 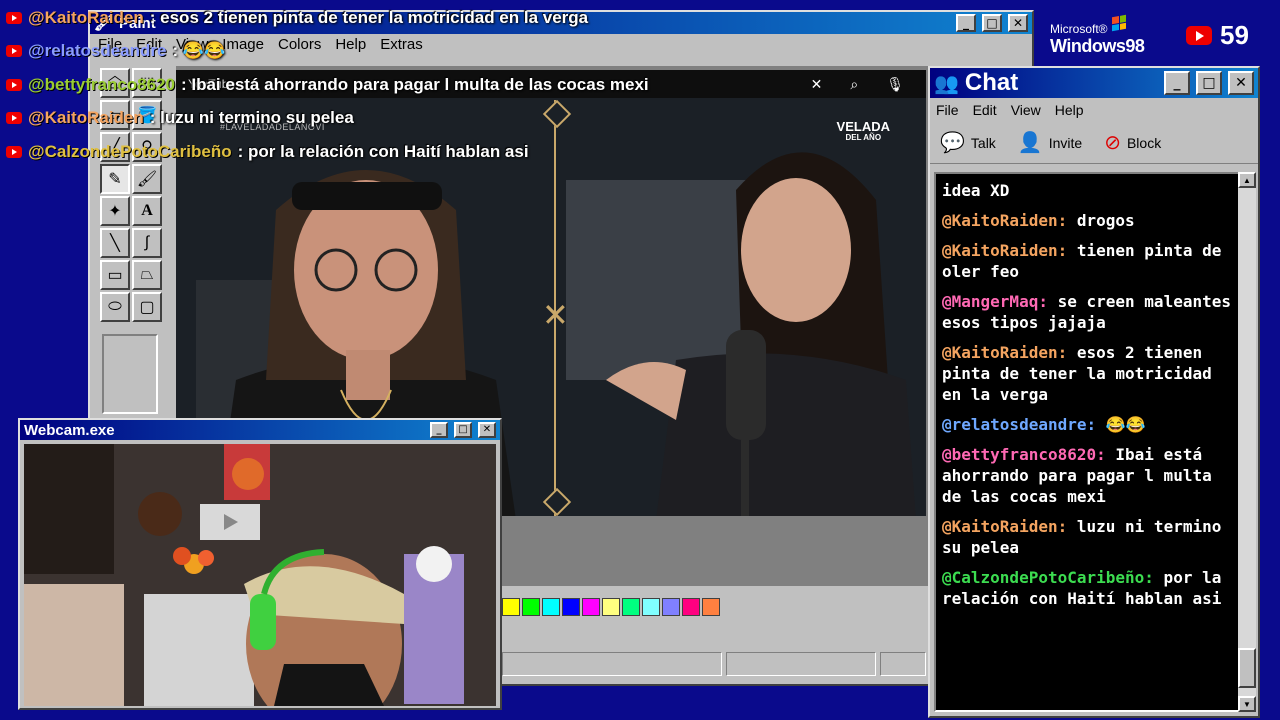 What do you see at coordinates (854, 84) in the screenshot?
I see `search-icon: ⌕` at bounding box center [854, 84].